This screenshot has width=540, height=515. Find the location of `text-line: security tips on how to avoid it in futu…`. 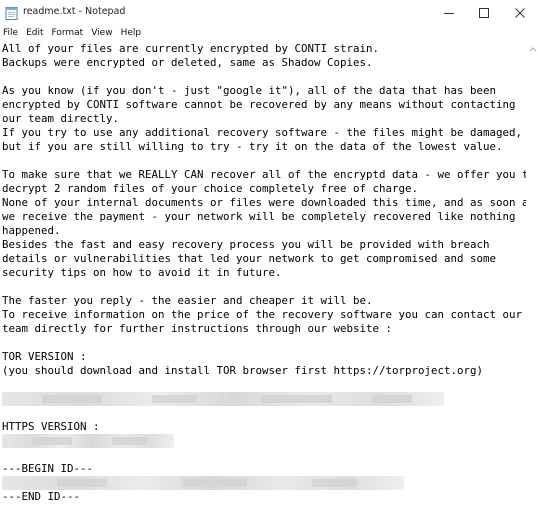

text-line: security tips on how to avoid it in futu… is located at coordinates (142, 272).